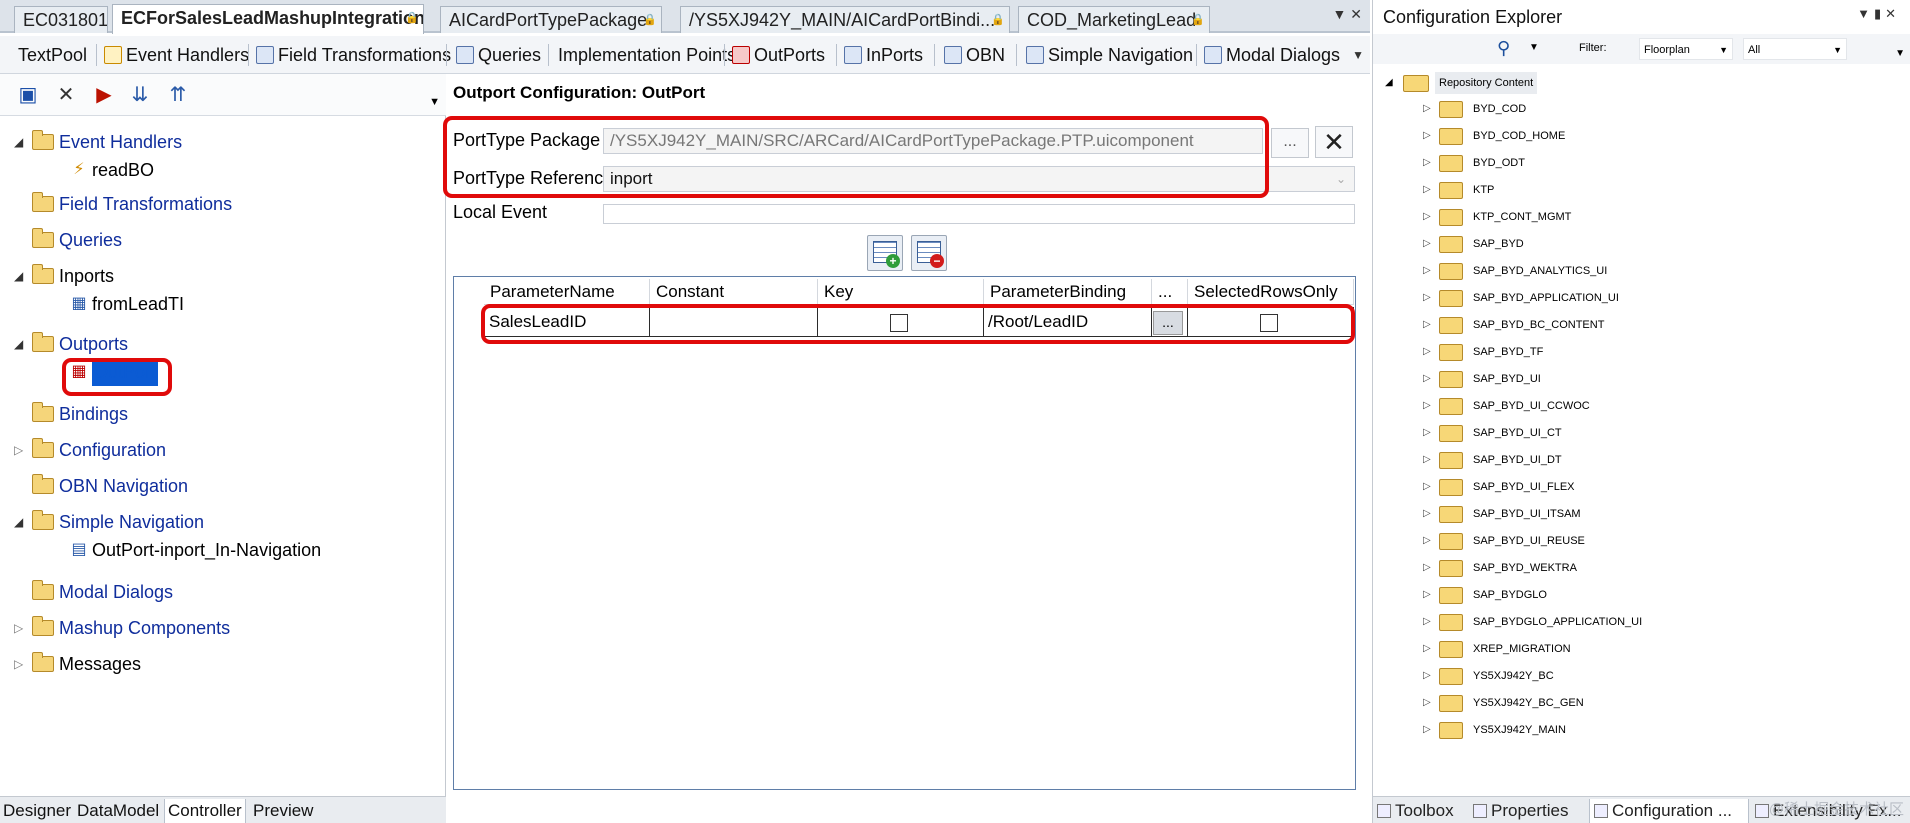 The width and height of the screenshot is (1910, 823). I want to click on search-dropdown-icon: ▼, so click(1534, 47).